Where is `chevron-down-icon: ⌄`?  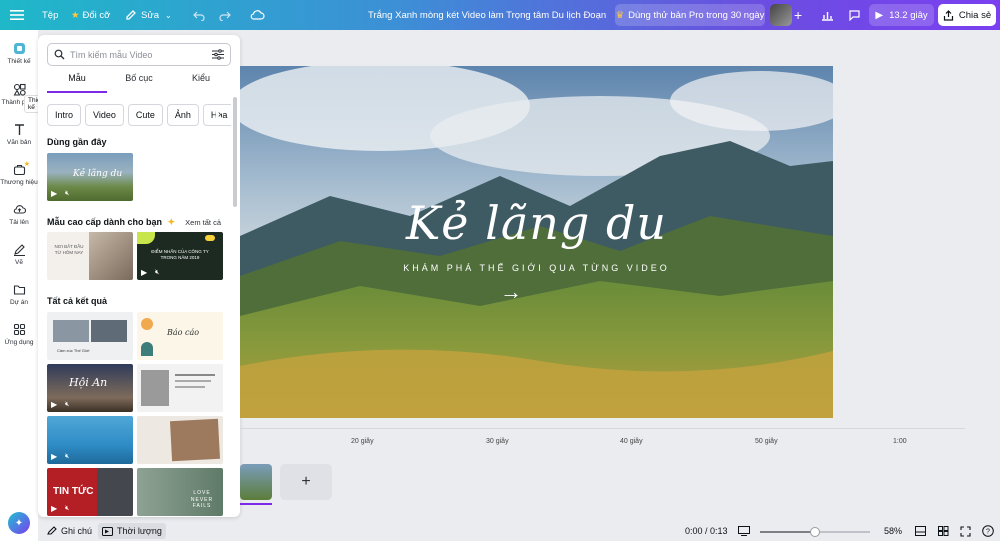 chevron-down-icon: ⌄ is located at coordinates (168, 15).